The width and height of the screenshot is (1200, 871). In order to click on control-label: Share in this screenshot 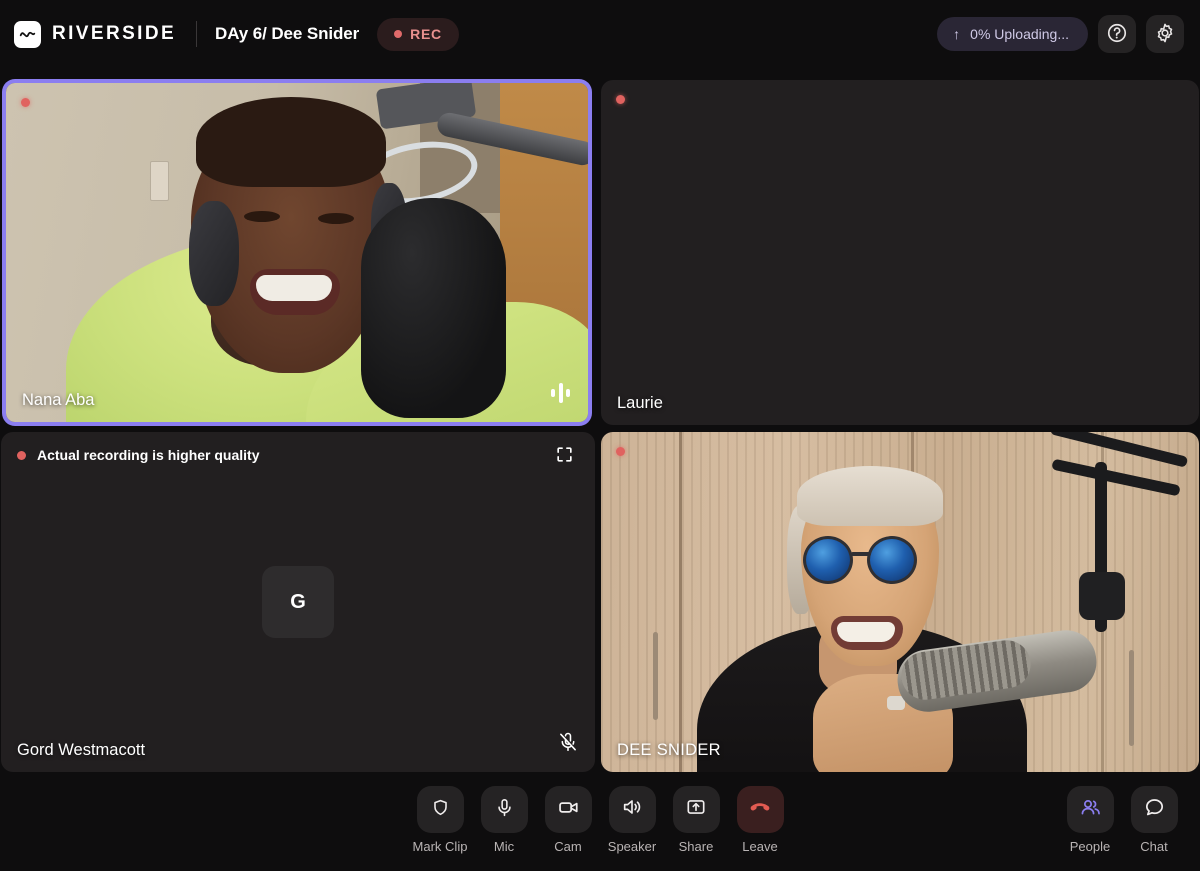, I will do `click(696, 846)`.